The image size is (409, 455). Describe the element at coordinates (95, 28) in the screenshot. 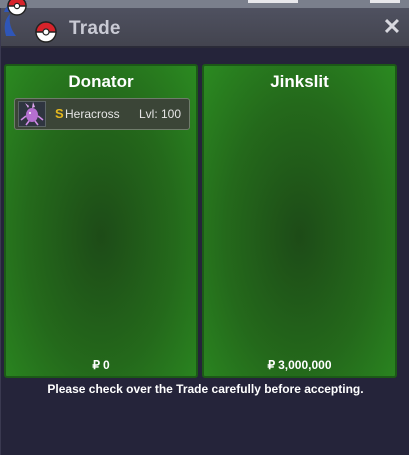

I see `window-title: Trade` at that location.